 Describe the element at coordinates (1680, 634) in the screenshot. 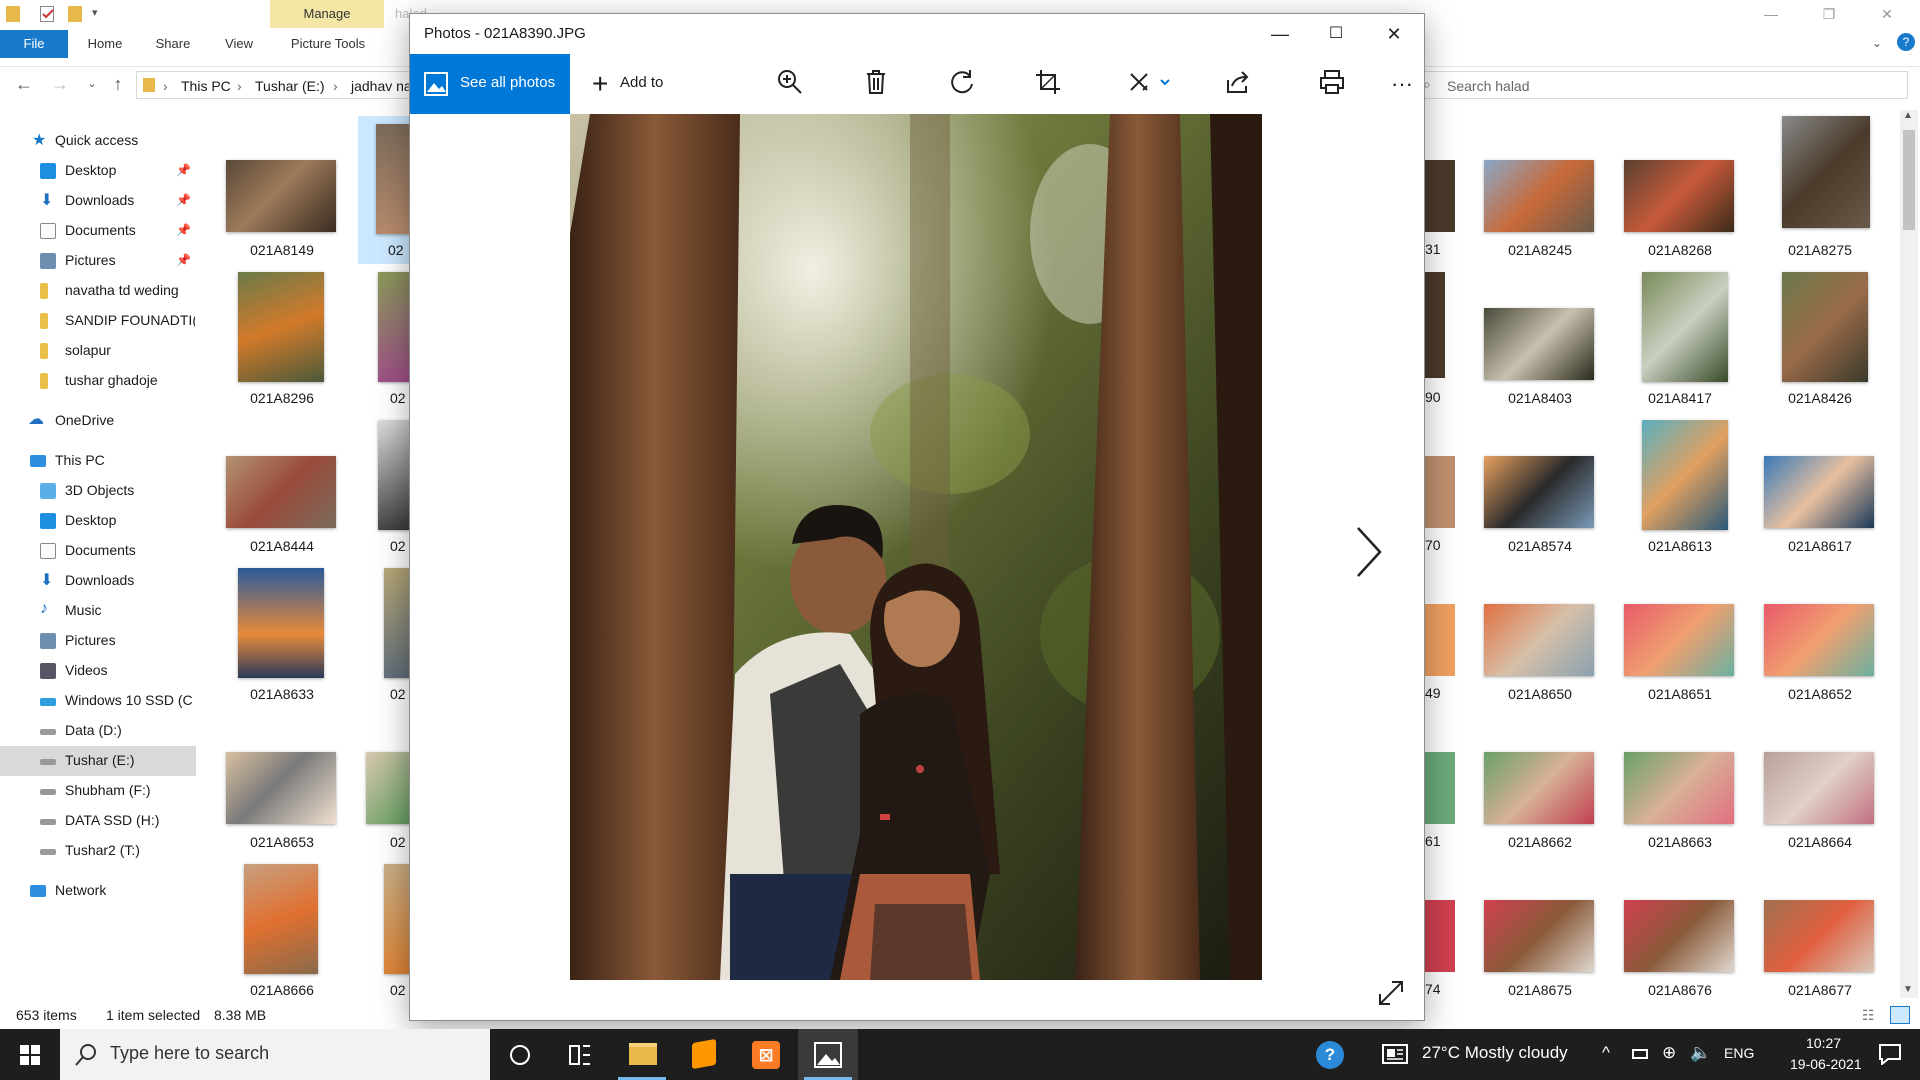

I see `file-thumbnail: 021A8651` at that location.